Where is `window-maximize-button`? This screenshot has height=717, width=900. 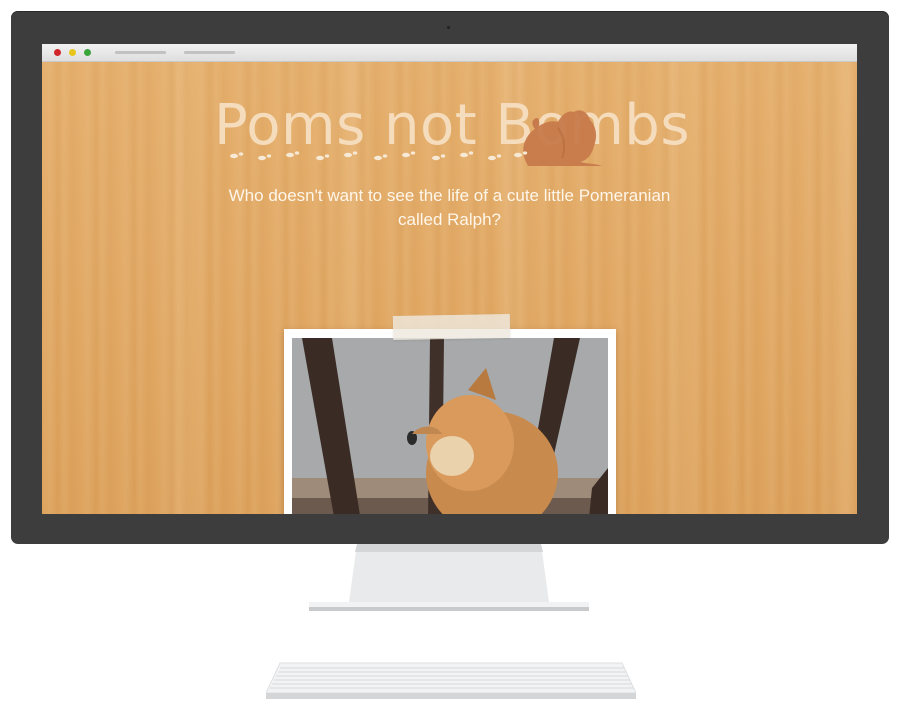 window-maximize-button is located at coordinates (87, 52).